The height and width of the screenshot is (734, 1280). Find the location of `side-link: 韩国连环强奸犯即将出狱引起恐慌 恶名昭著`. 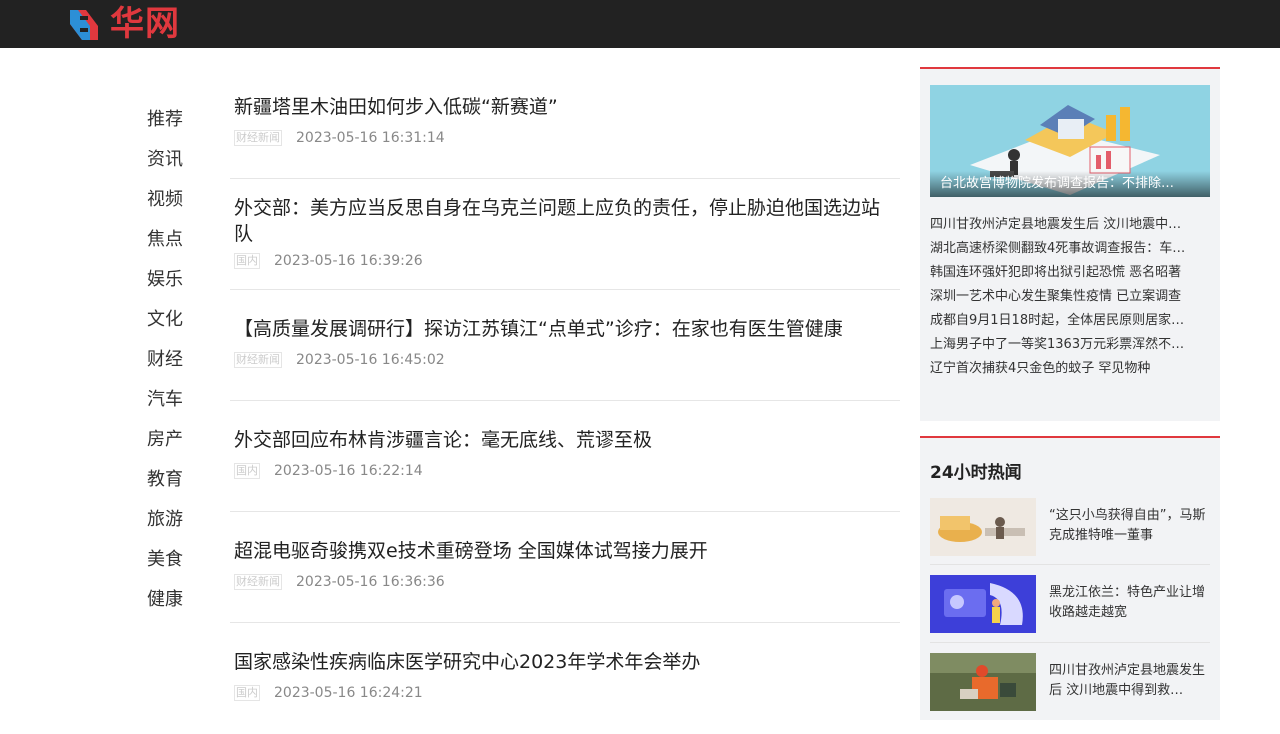

side-link: 韩国连环强奸犯即将出狱引起恐慌 恶名昭著 is located at coordinates (1070, 273).